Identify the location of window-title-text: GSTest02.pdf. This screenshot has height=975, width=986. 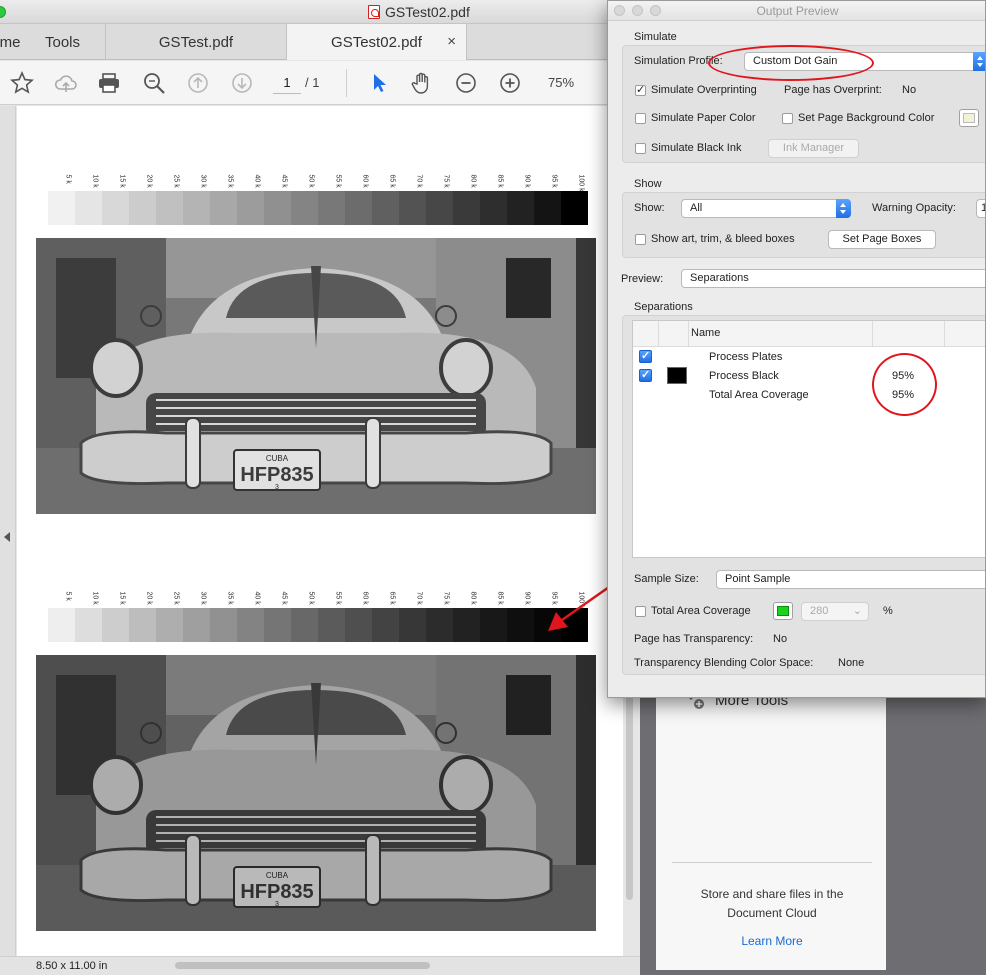
(427, 12).